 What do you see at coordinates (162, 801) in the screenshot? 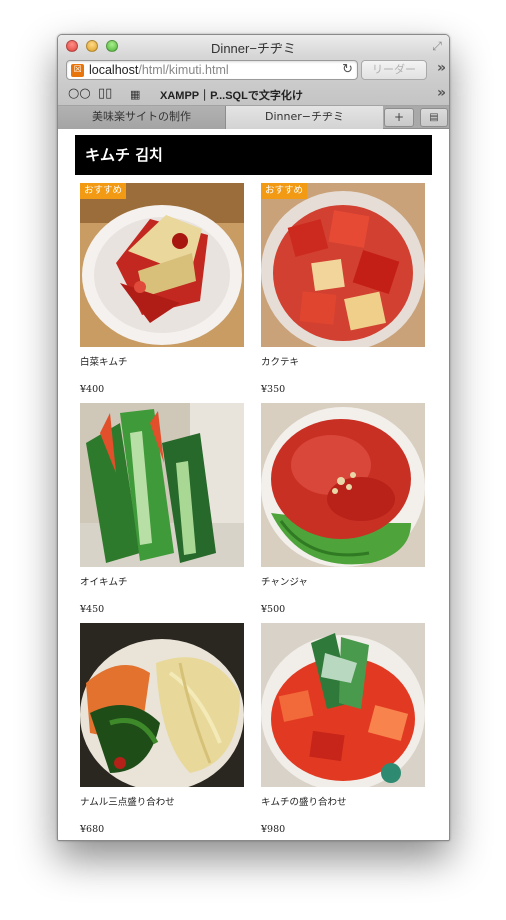
I see `item-name: ナムル三点盛り合わせ` at bounding box center [162, 801].